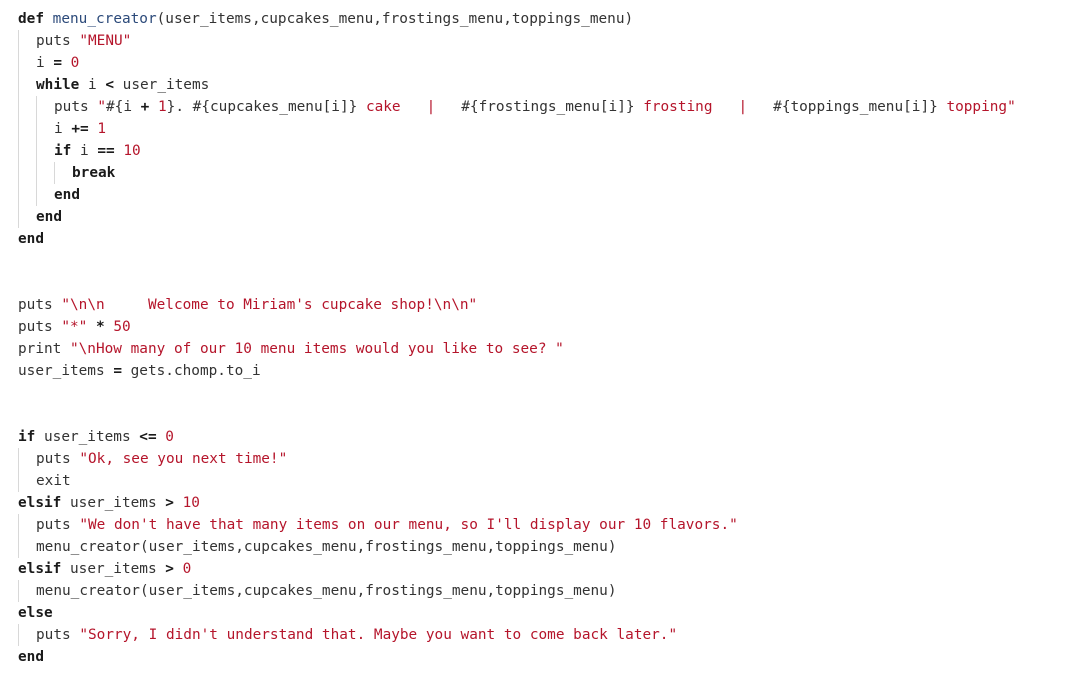 This screenshot has height=690, width=1067. Describe the element at coordinates (533, 569) in the screenshot. I see `code-line: elsif user_items > 0` at that location.